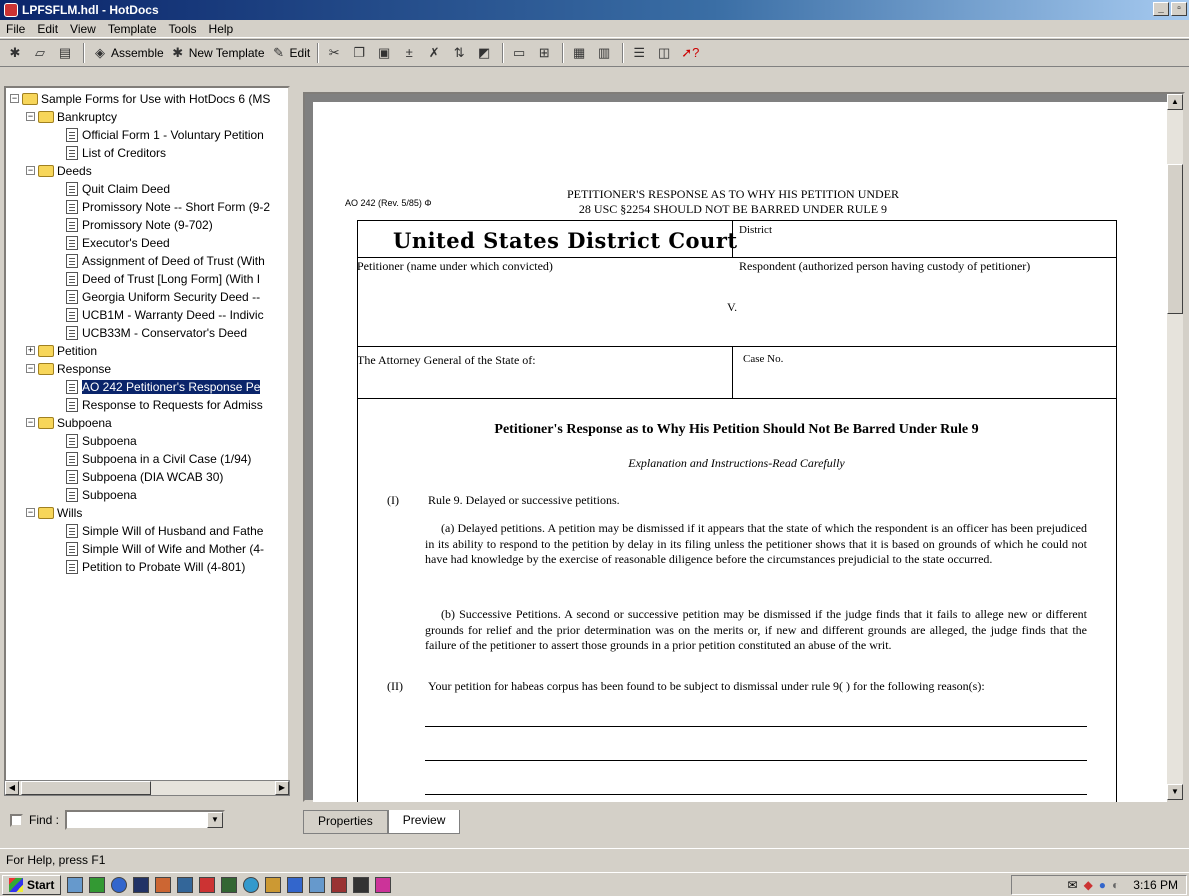  What do you see at coordinates (665, 53) in the screenshot?
I see `tool-button-6: ◫` at bounding box center [665, 53].